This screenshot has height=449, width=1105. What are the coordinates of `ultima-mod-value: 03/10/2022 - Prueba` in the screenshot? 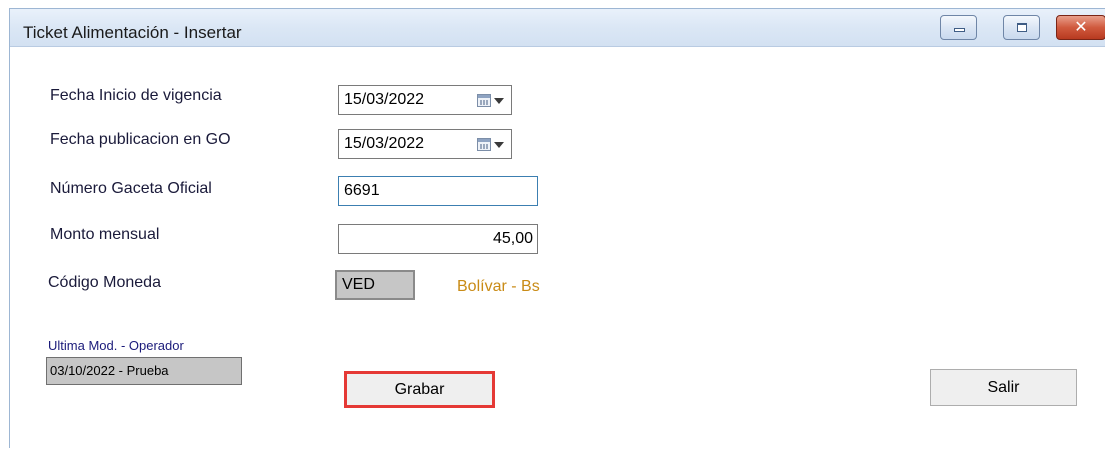 It's located at (144, 371).